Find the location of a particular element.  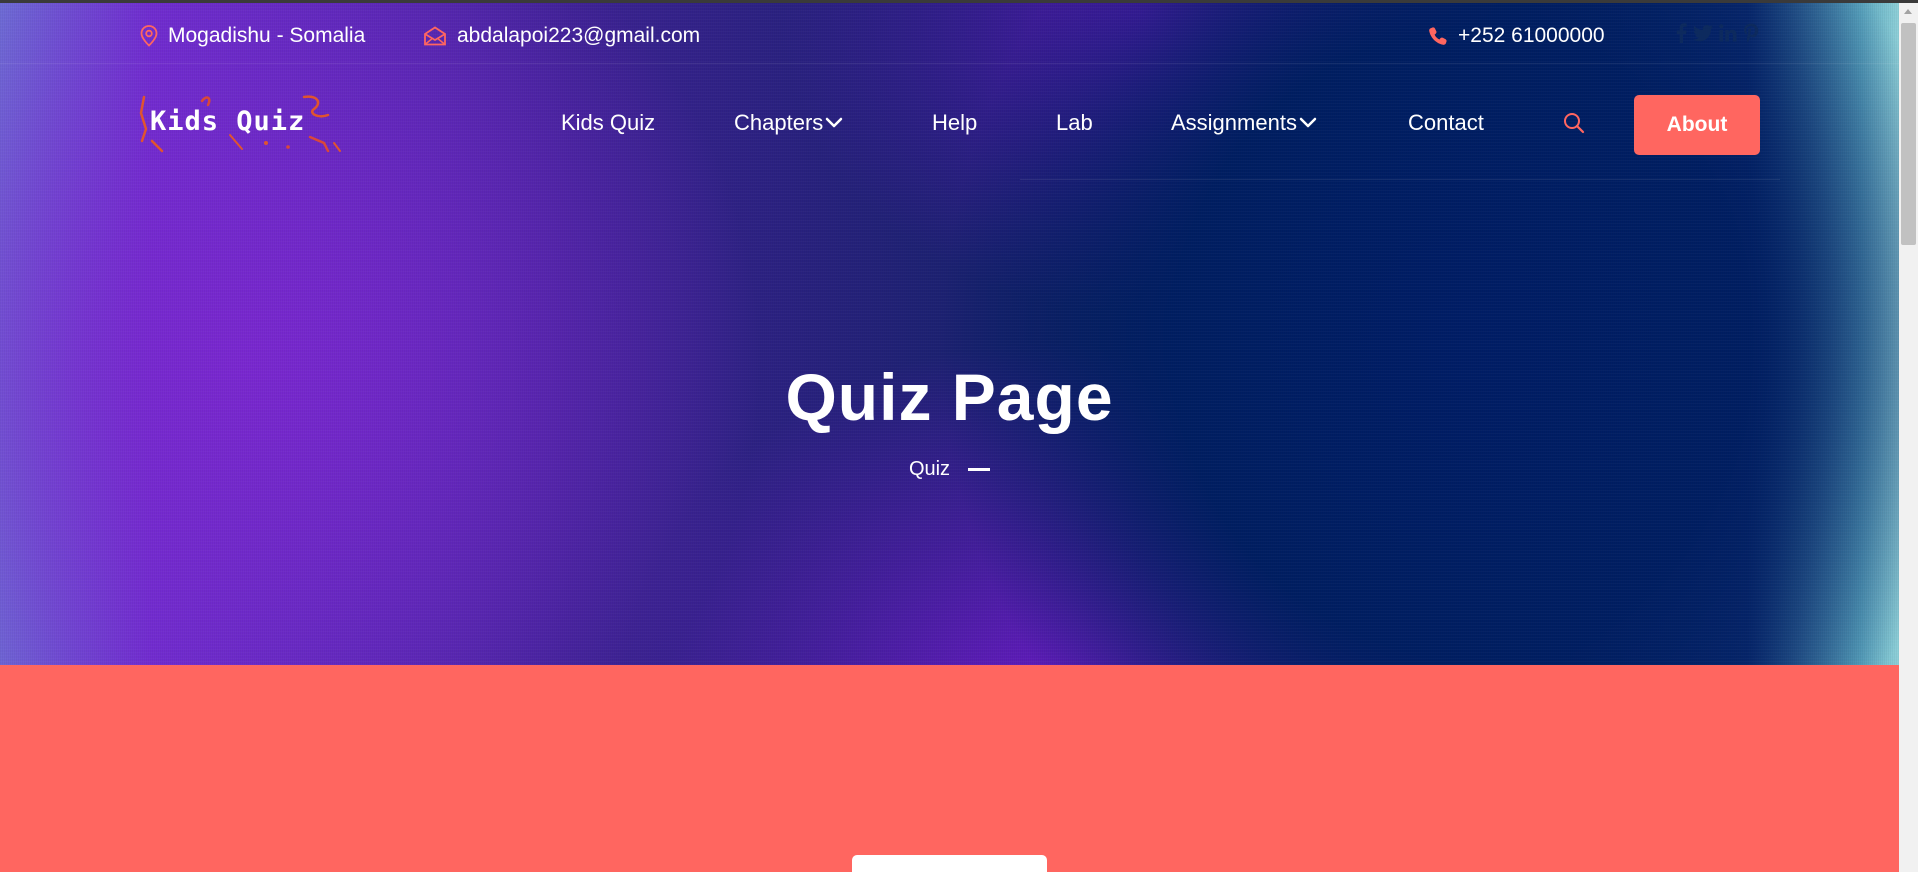

content-card is located at coordinates (949, 863).